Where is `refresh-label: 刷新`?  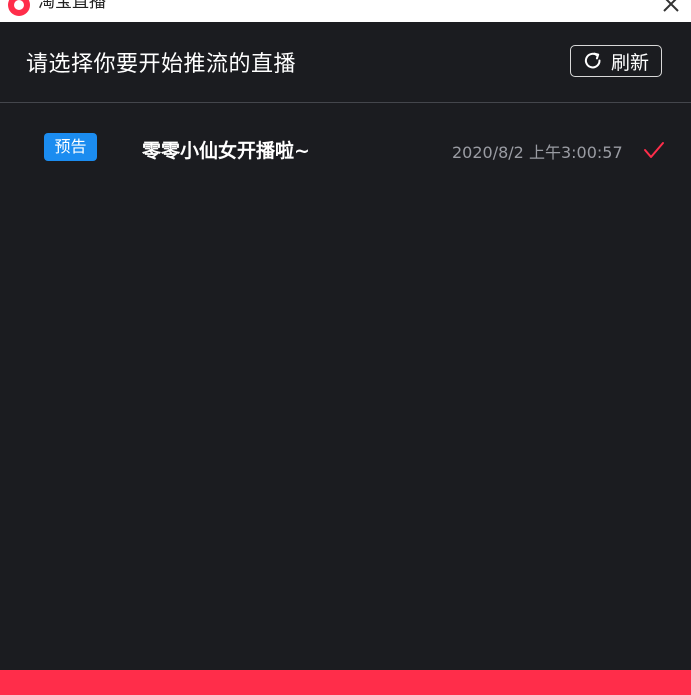
refresh-label: 刷新 is located at coordinates (629, 62).